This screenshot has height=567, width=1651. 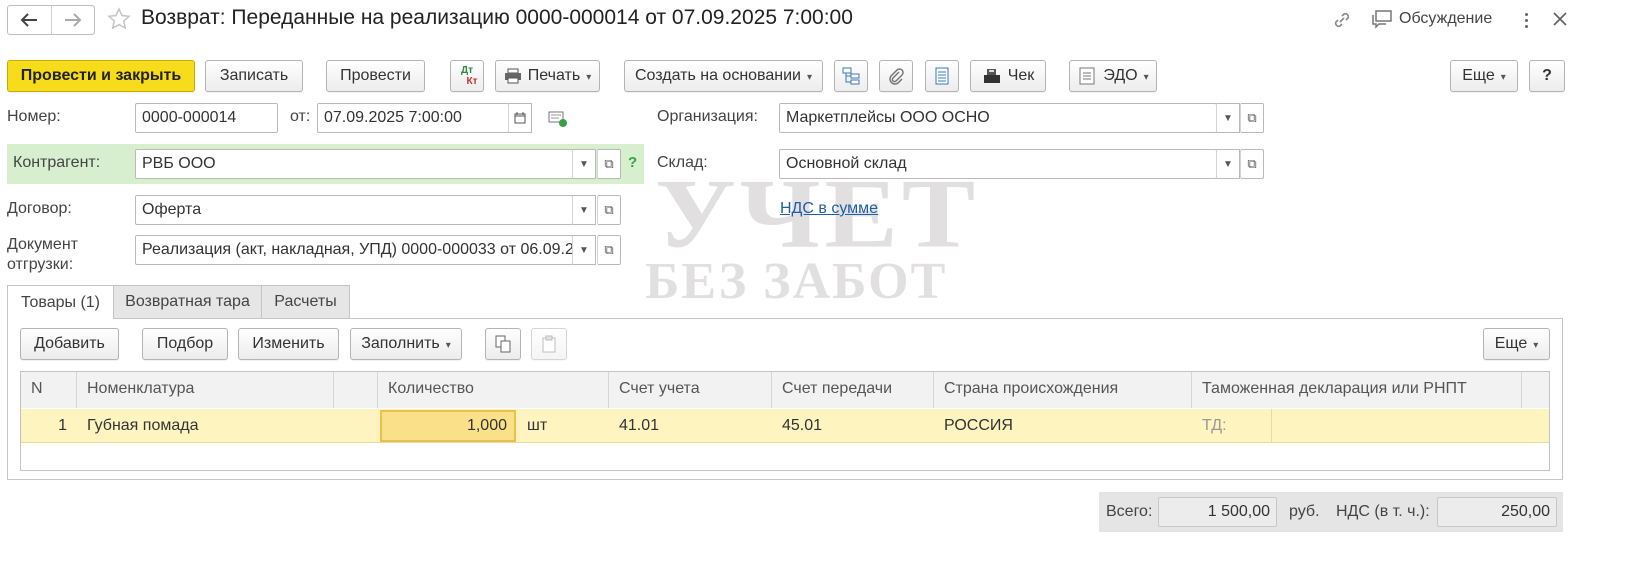 What do you see at coordinates (34, 116) in the screenshot?
I see `number-label: Номер:` at bounding box center [34, 116].